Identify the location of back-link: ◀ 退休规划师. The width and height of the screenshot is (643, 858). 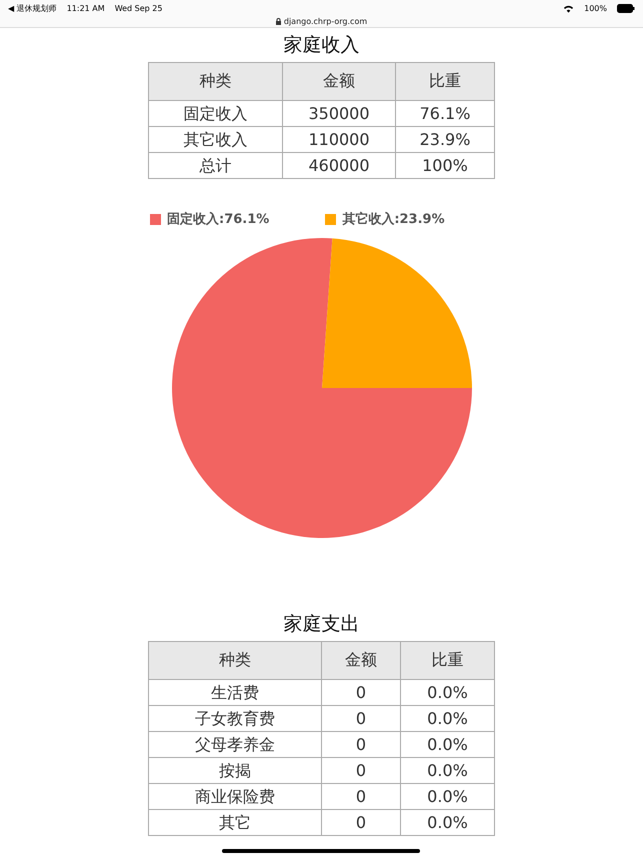
(32, 8).